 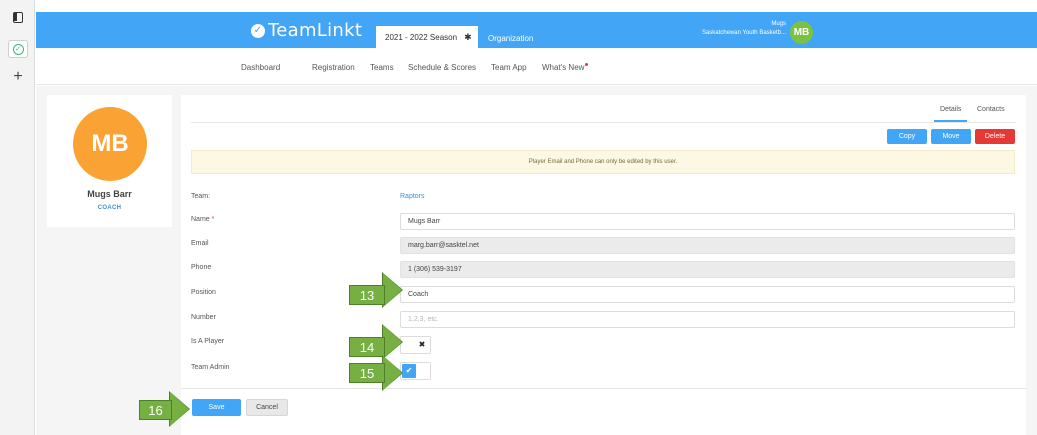 What do you see at coordinates (707, 294) in the screenshot?
I see `position-input: Coach` at bounding box center [707, 294].